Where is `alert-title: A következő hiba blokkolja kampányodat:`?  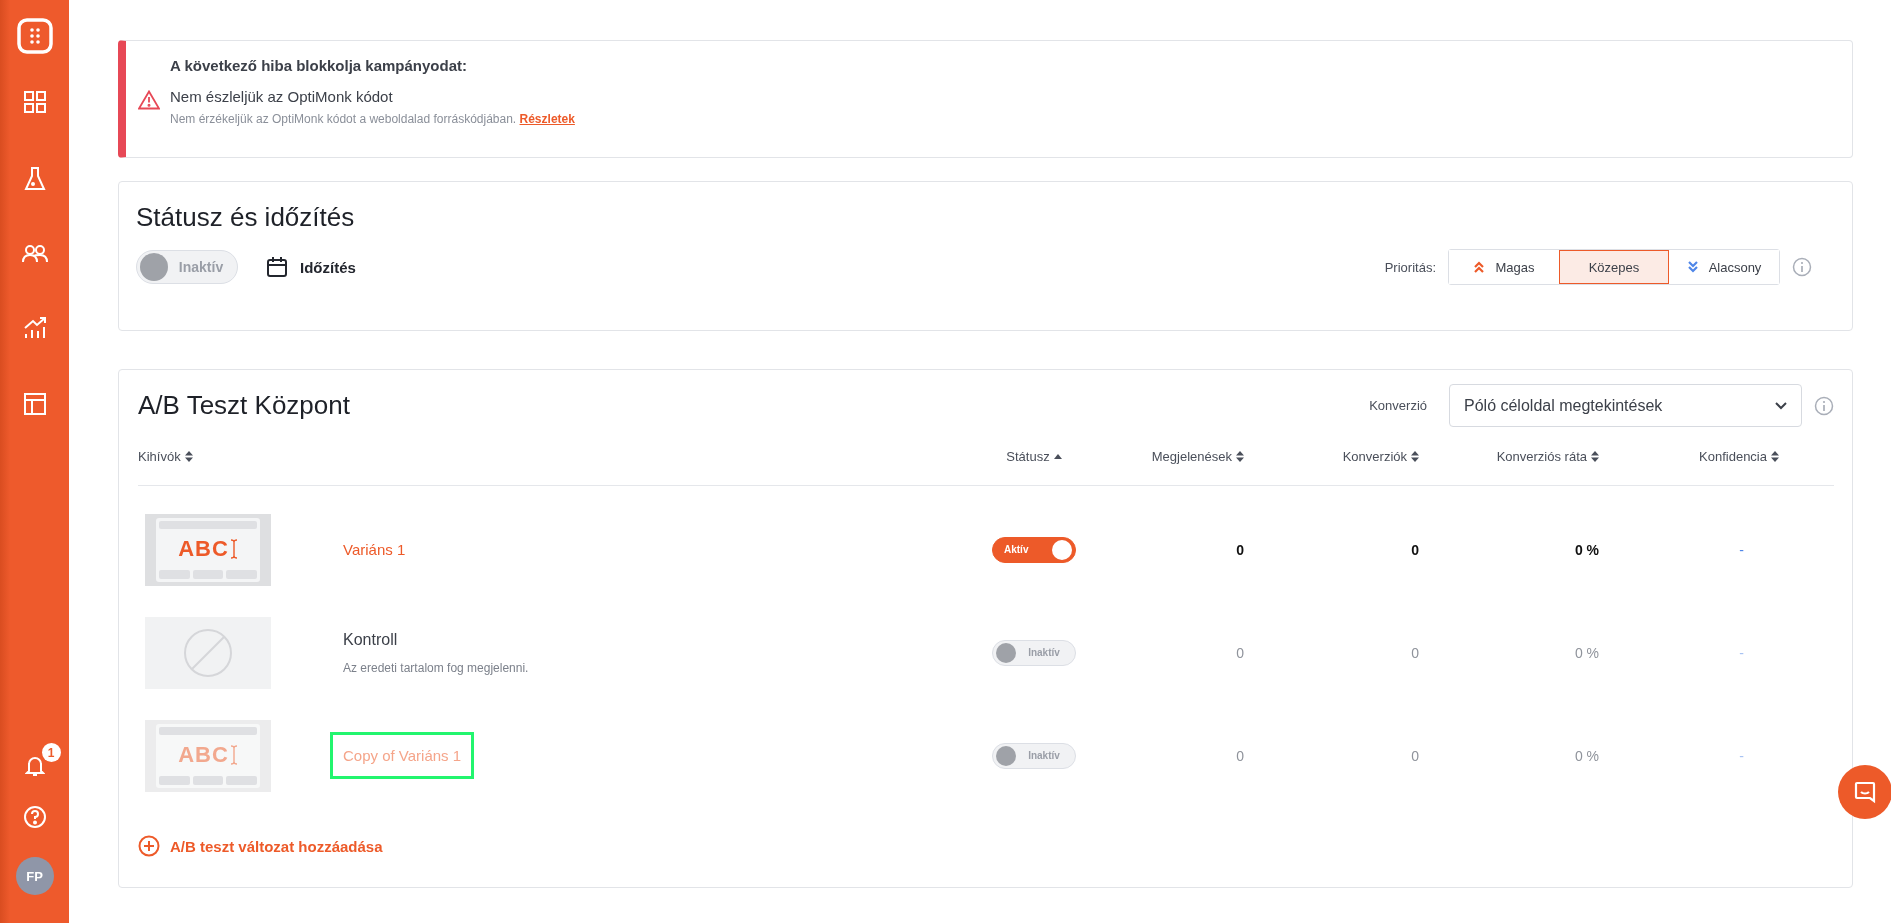
alert-title: A következő hiba blokkolja kampányodat: is located at coordinates (319, 65).